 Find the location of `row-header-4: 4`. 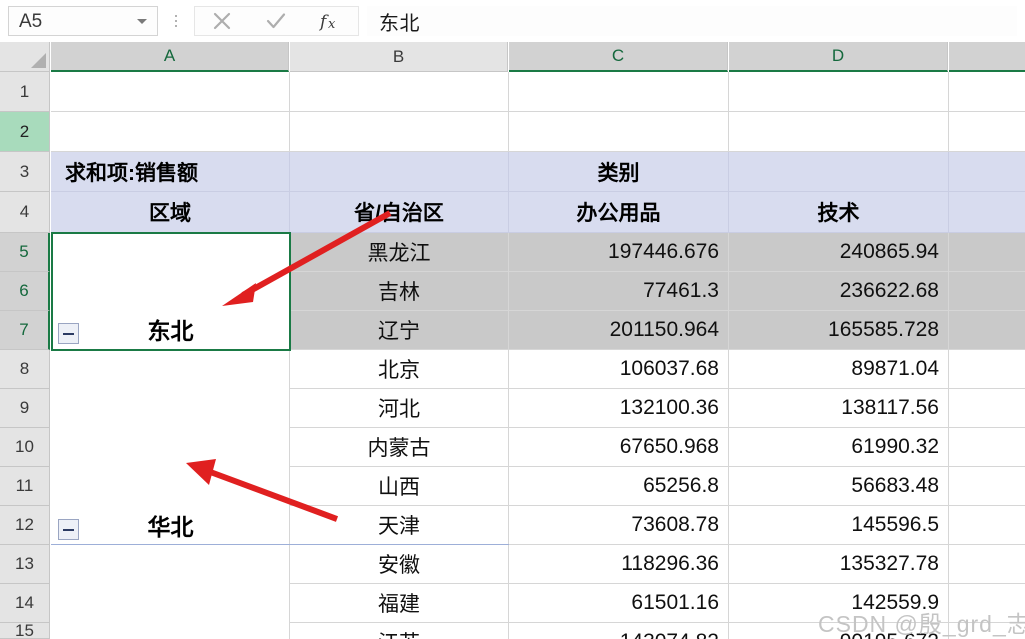

row-header-4: 4 is located at coordinates (25, 212).